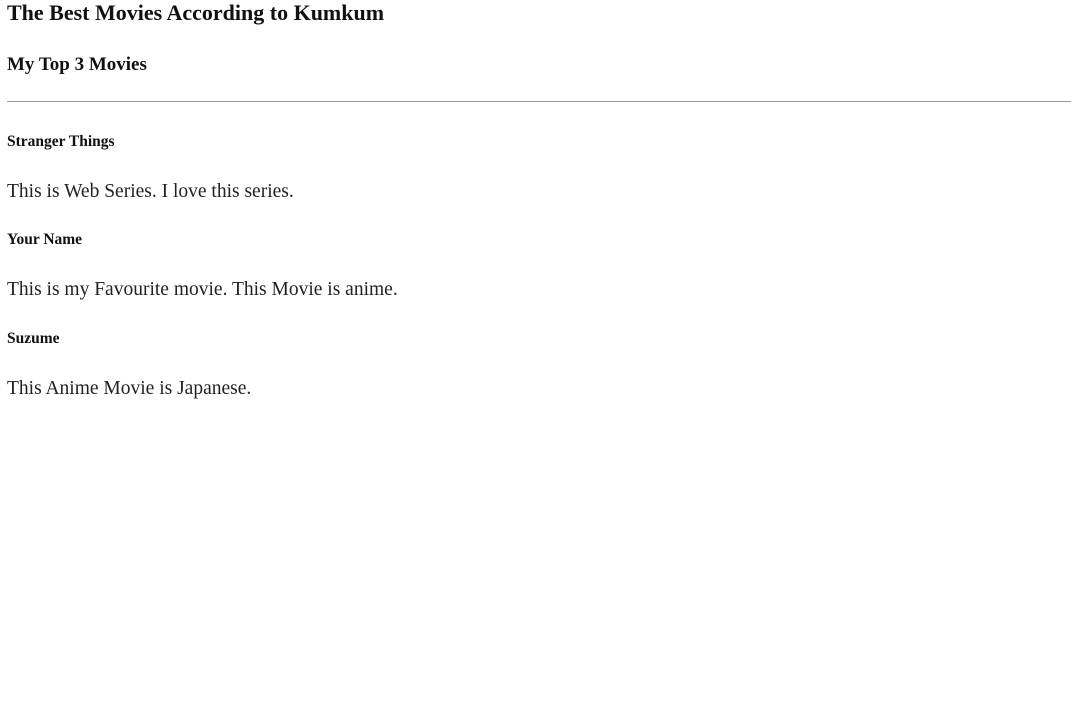 This screenshot has height=705, width=1071. What do you see at coordinates (129, 388) in the screenshot?
I see `movie-description-suzume: This Anime Movie is Japanese.` at bounding box center [129, 388].